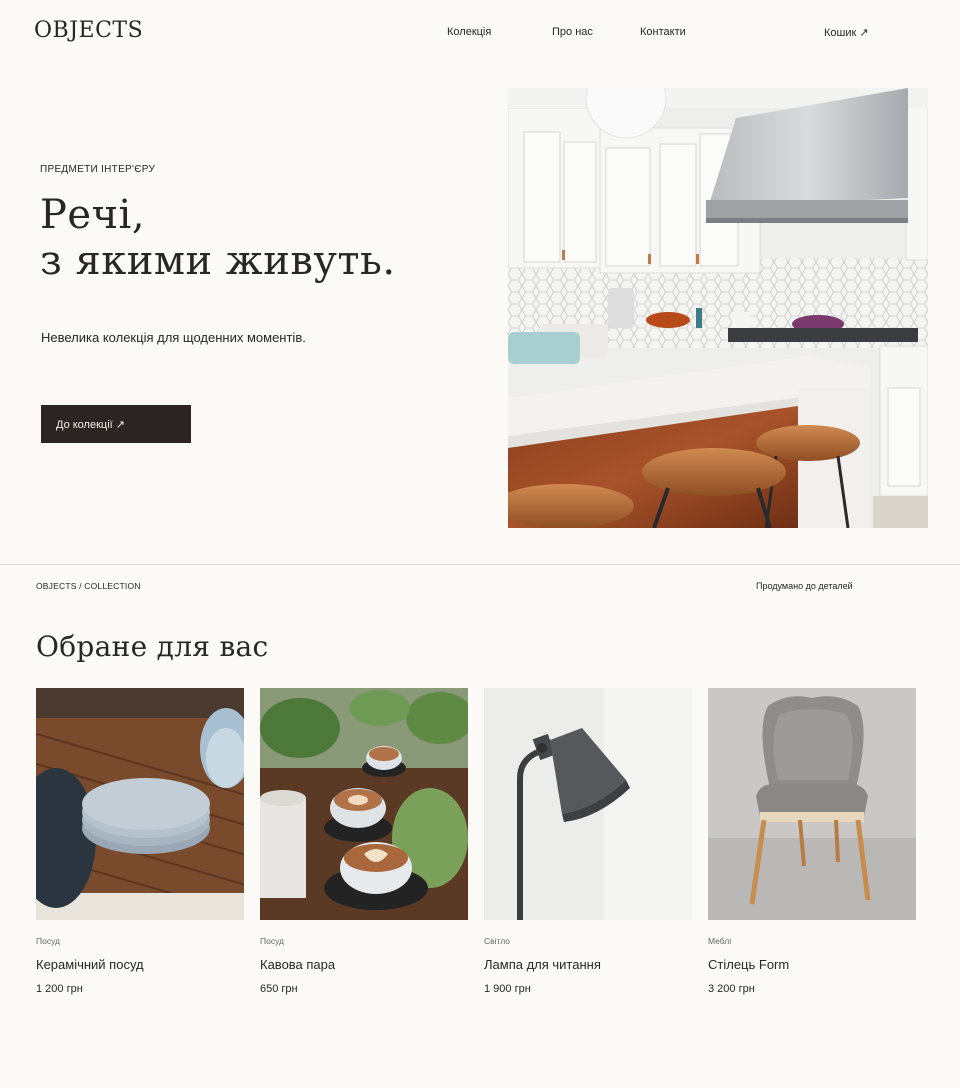 Image resolution: width=960 pixels, height=1088 pixels. What do you see at coordinates (93, 215) in the screenshot?
I see `hero-title-line-1: Речі,` at bounding box center [93, 215].